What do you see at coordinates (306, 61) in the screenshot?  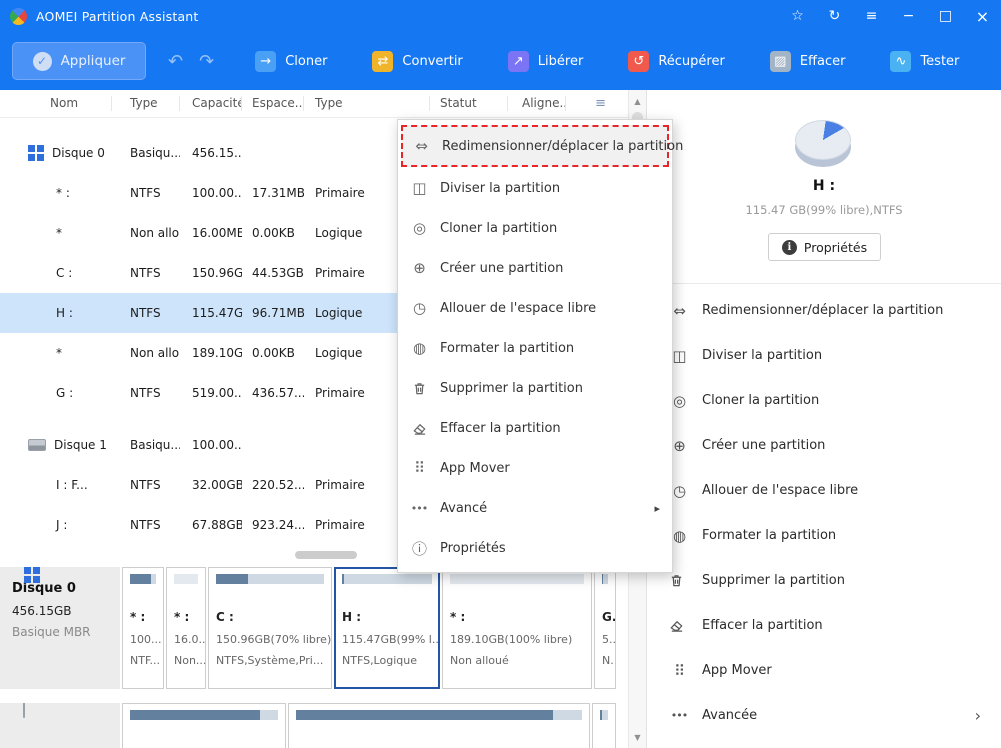 I see `toolbar-button-label: Cloner` at bounding box center [306, 61].